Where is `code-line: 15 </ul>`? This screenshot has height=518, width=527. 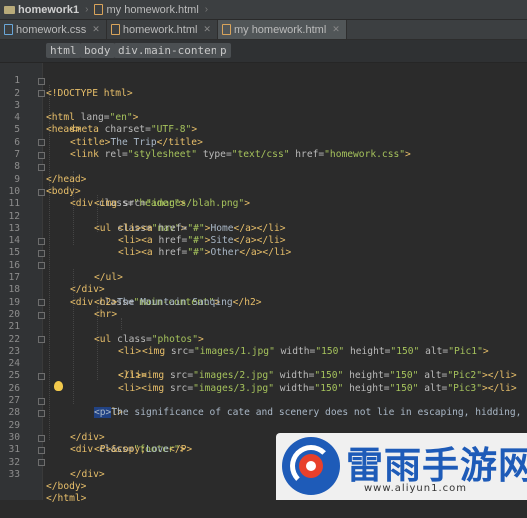 code-line: 15 </ul> is located at coordinates (263, 259).